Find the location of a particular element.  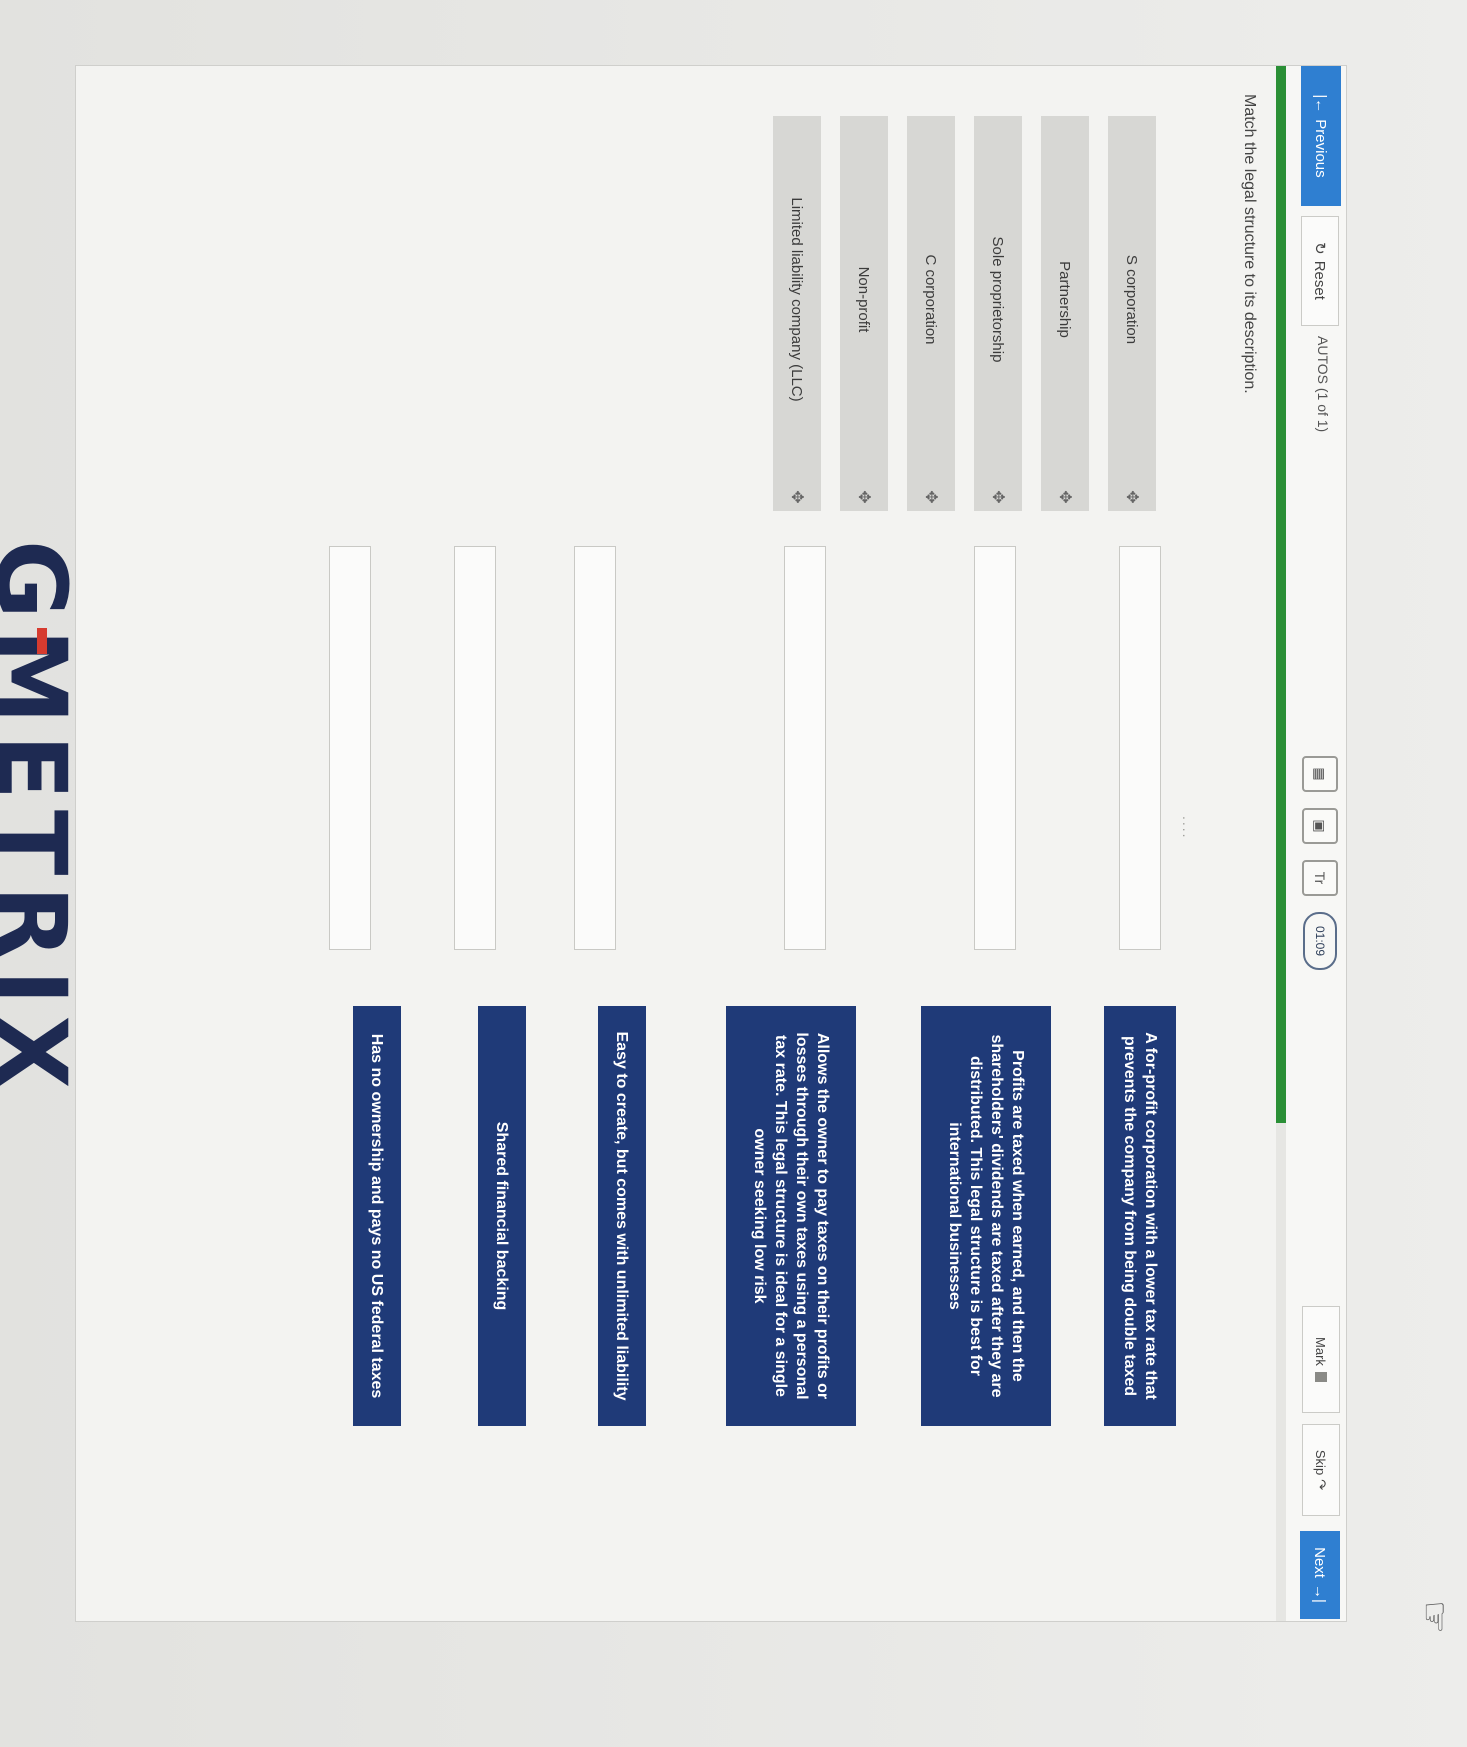

drag-item-partnership: Partnership ✥ is located at coordinates (1065, 313).